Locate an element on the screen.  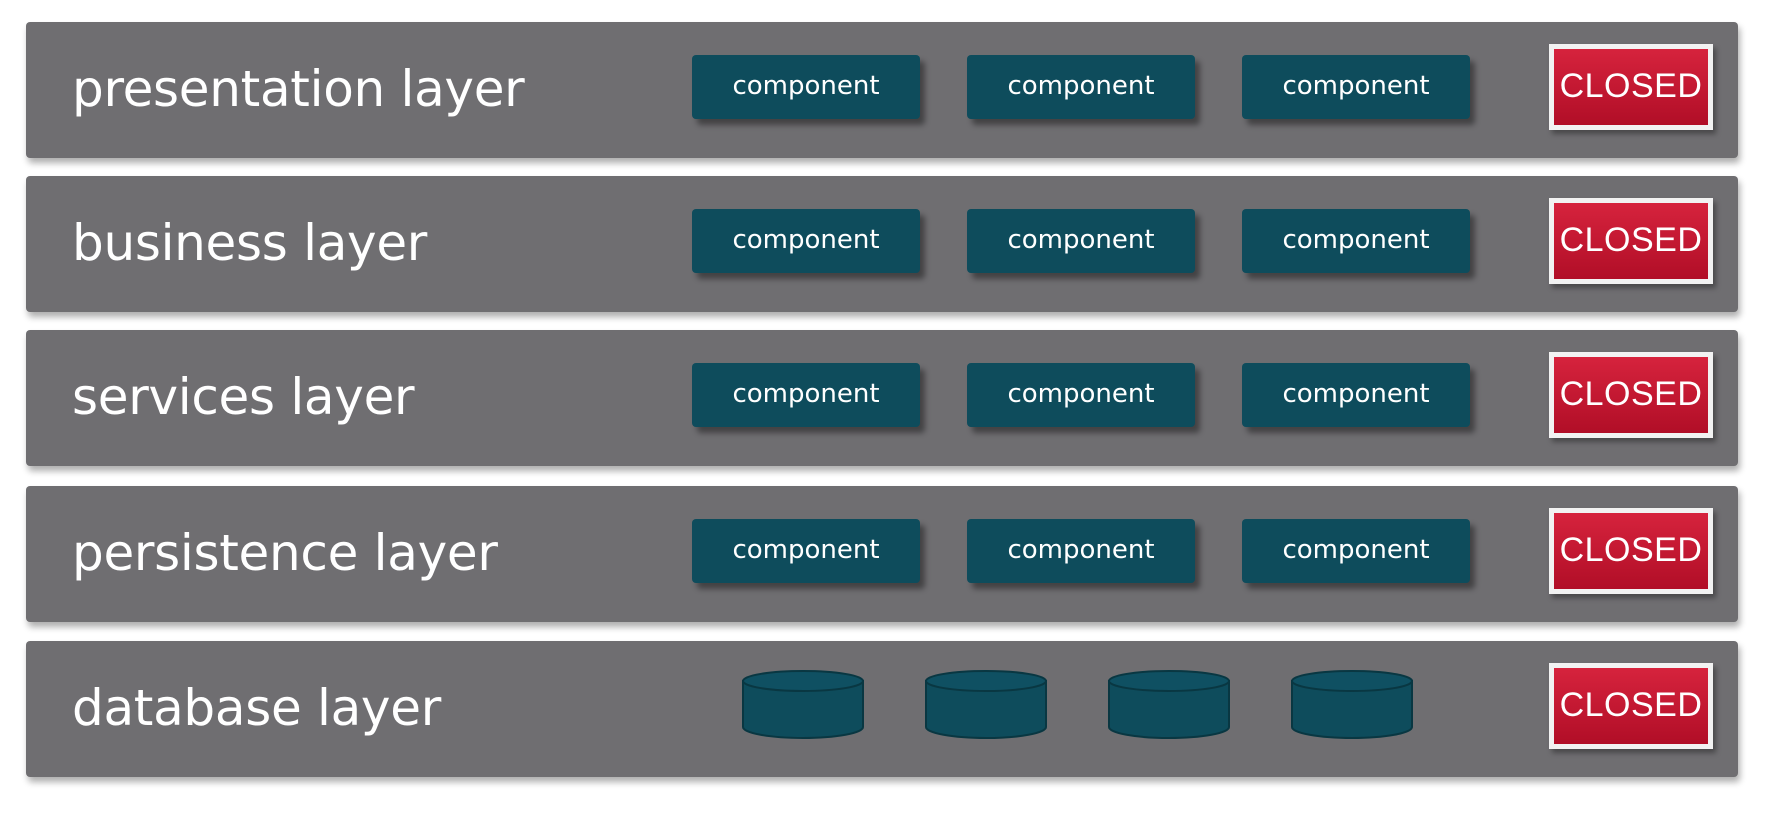
layer-label: services layer is located at coordinates (243, 397).